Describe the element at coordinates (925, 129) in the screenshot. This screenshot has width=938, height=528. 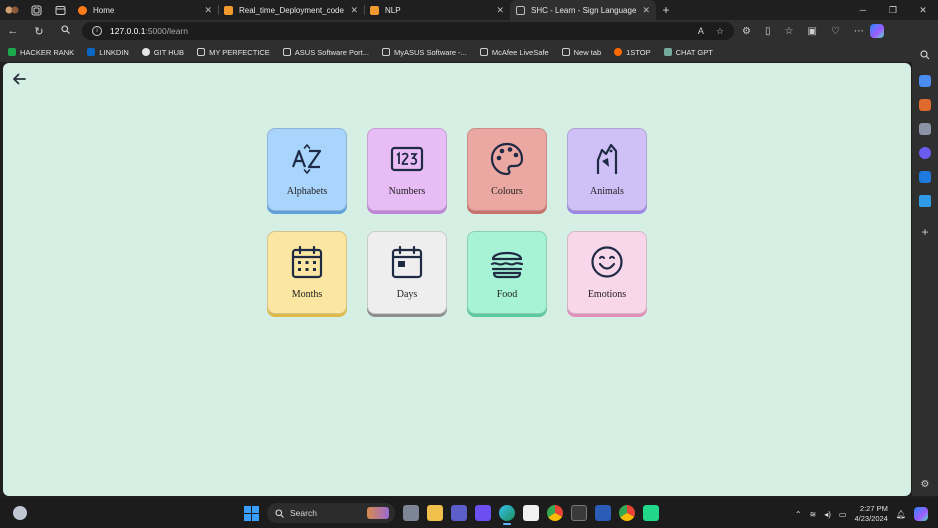
I see `games-icon` at that location.